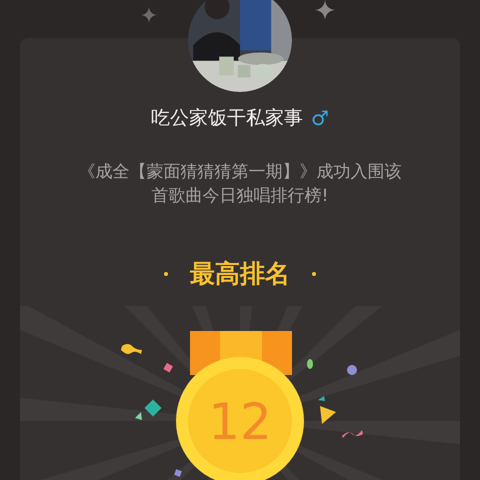 Image resolution: width=480 pixels, height=480 pixels. Describe the element at coordinates (320, 118) in the screenshot. I see `male-symbol: ♂` at that location.